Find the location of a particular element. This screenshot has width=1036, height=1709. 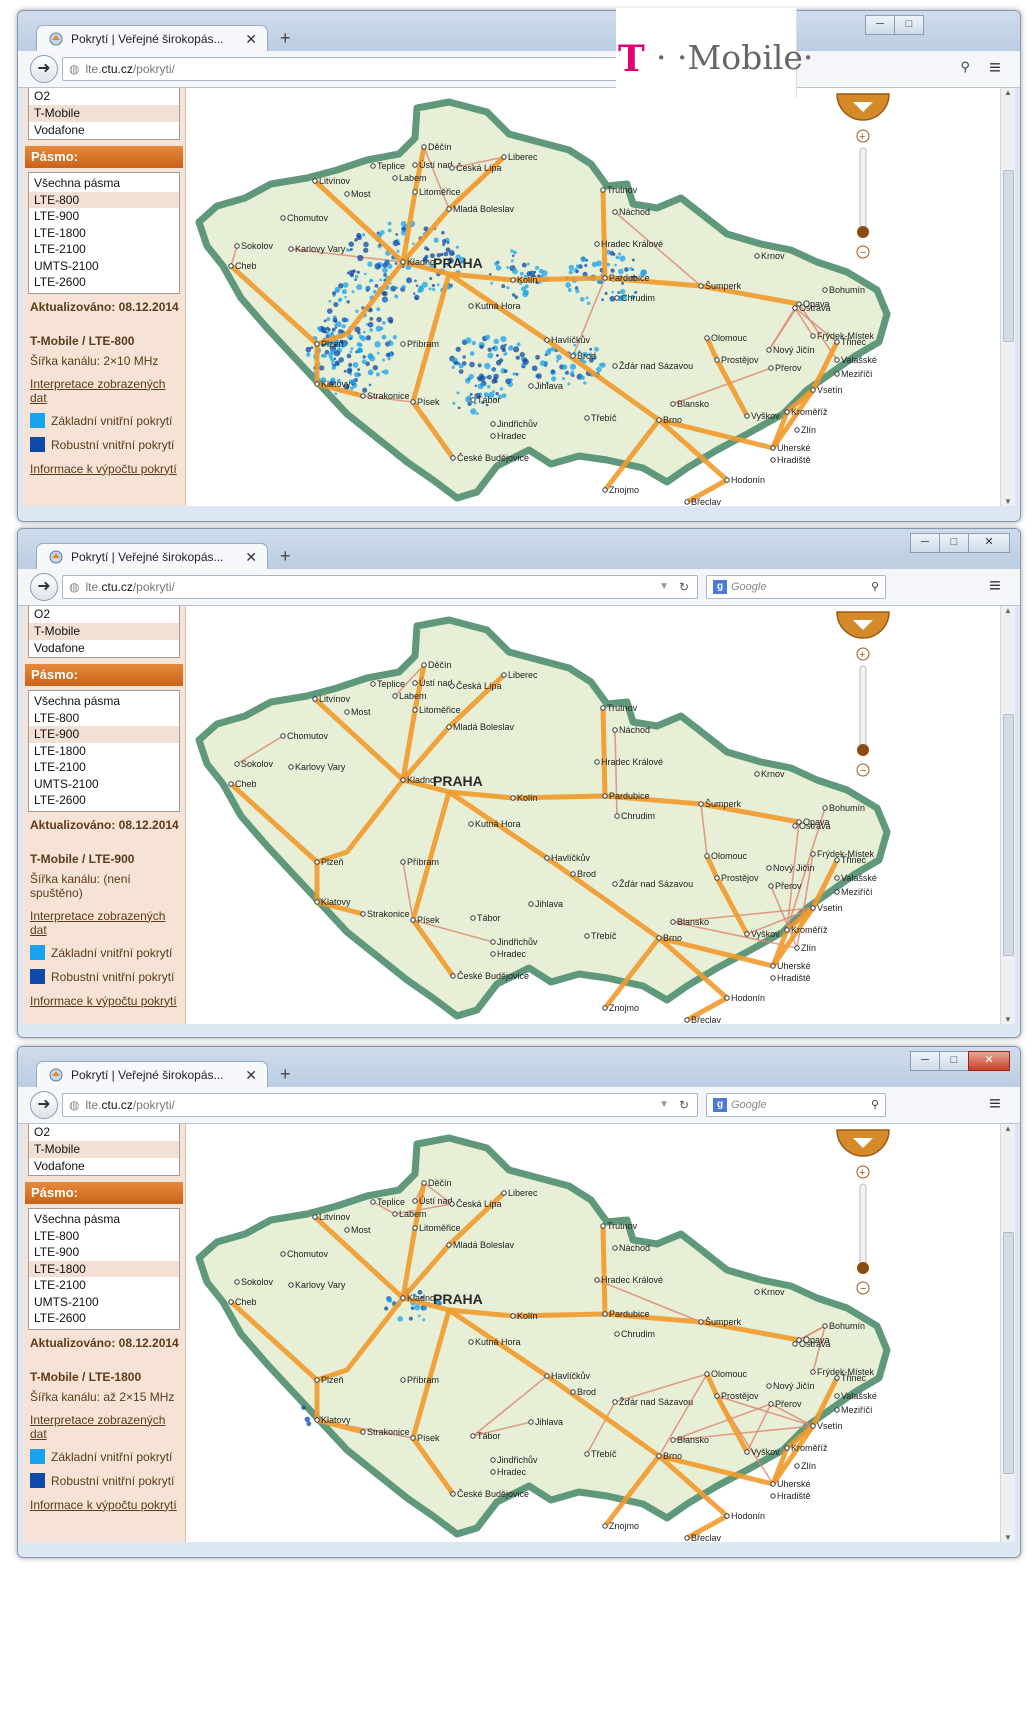

city-label: Česká Lípa is located at coordinates (479, 686).